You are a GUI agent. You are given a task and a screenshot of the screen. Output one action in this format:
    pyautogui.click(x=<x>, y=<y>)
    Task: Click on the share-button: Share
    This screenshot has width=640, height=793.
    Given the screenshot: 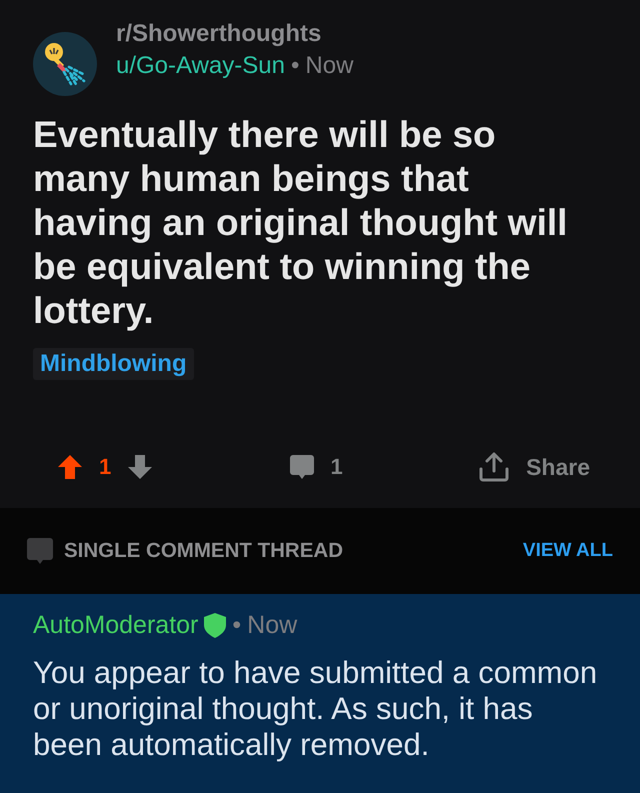 What is the action you would take?
    pyautogui.click(x=534, y=467)
    